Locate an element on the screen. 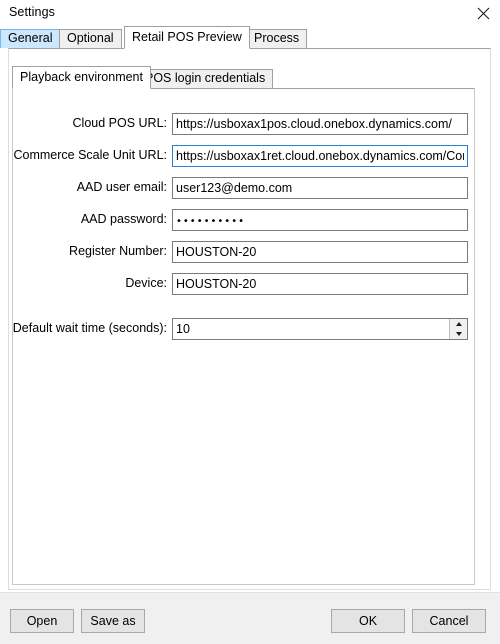 This screenshot has height=644, width=500. tab-optional: Optional is located at coordinates (90, 38).